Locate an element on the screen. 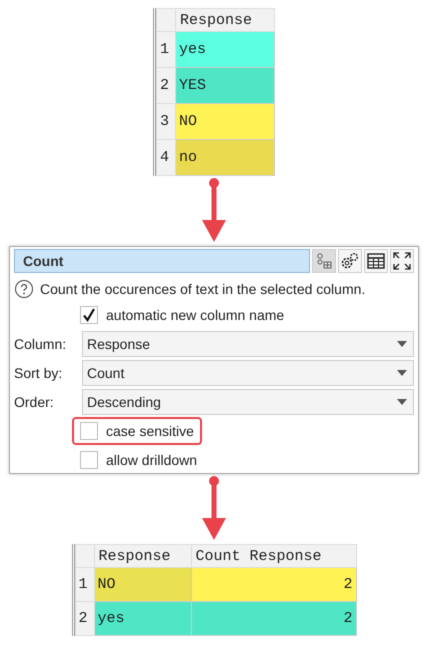  dropdown: Descending is located at coordinates (248, 401).